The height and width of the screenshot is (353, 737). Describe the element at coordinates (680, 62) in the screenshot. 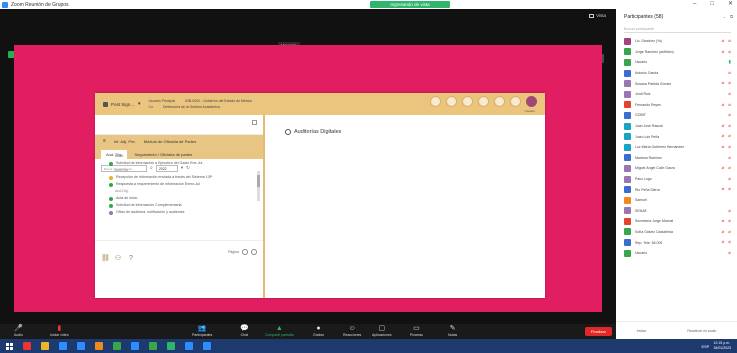

I see `participant-row: Usuario ▮` at that location.